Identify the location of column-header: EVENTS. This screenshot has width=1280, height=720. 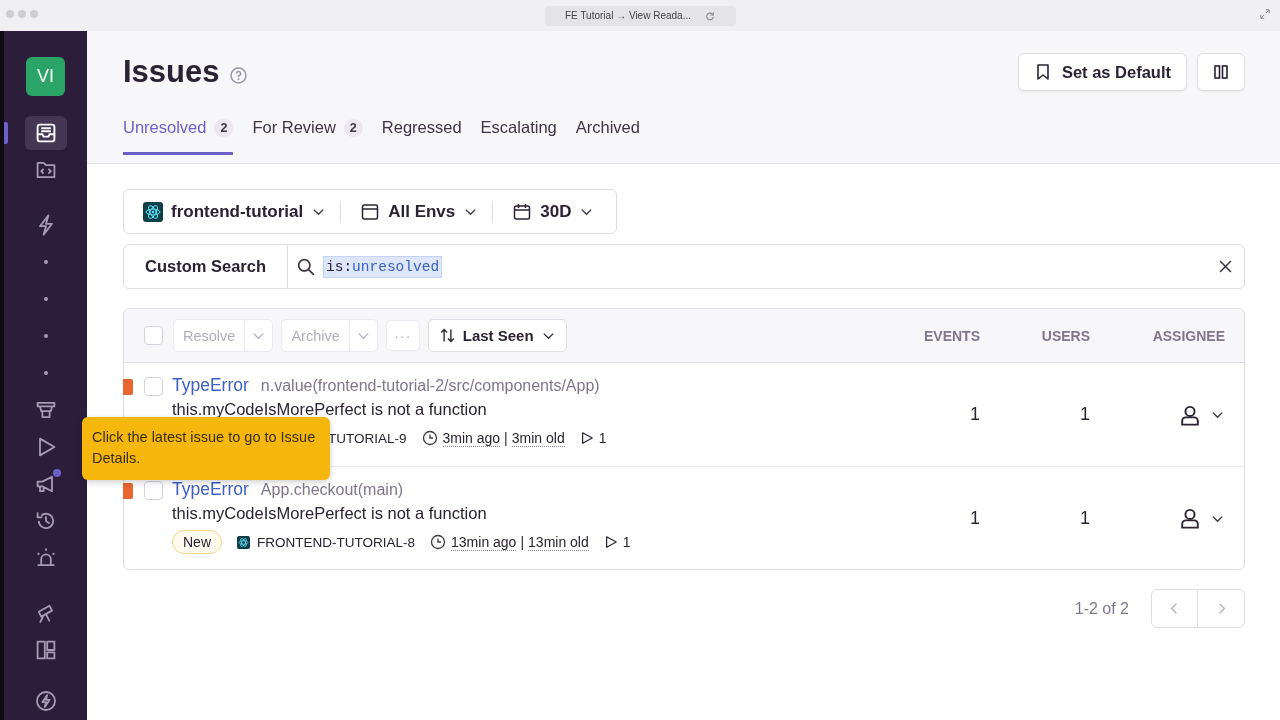
(951, 335).